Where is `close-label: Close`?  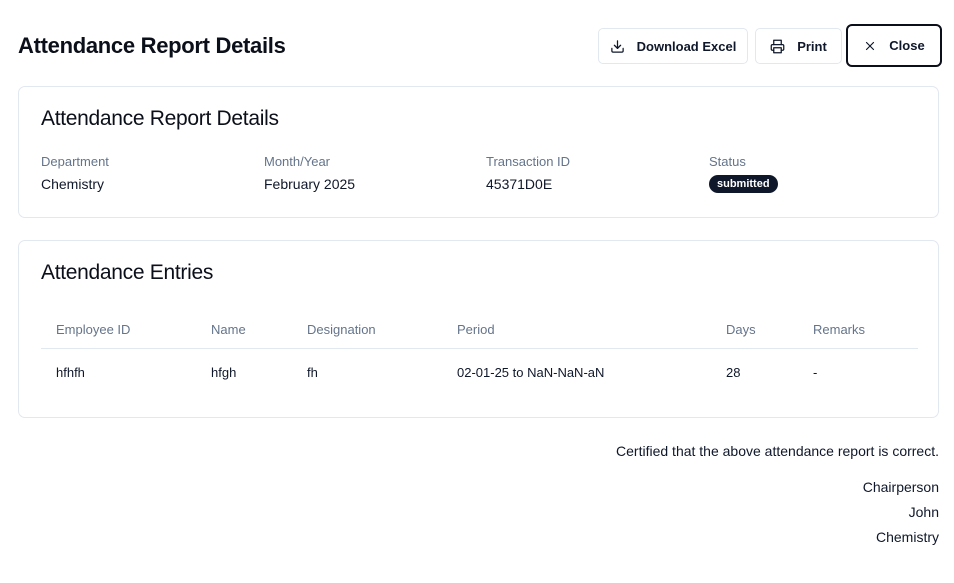 close-label: Close is located at coordinates (907, 45).